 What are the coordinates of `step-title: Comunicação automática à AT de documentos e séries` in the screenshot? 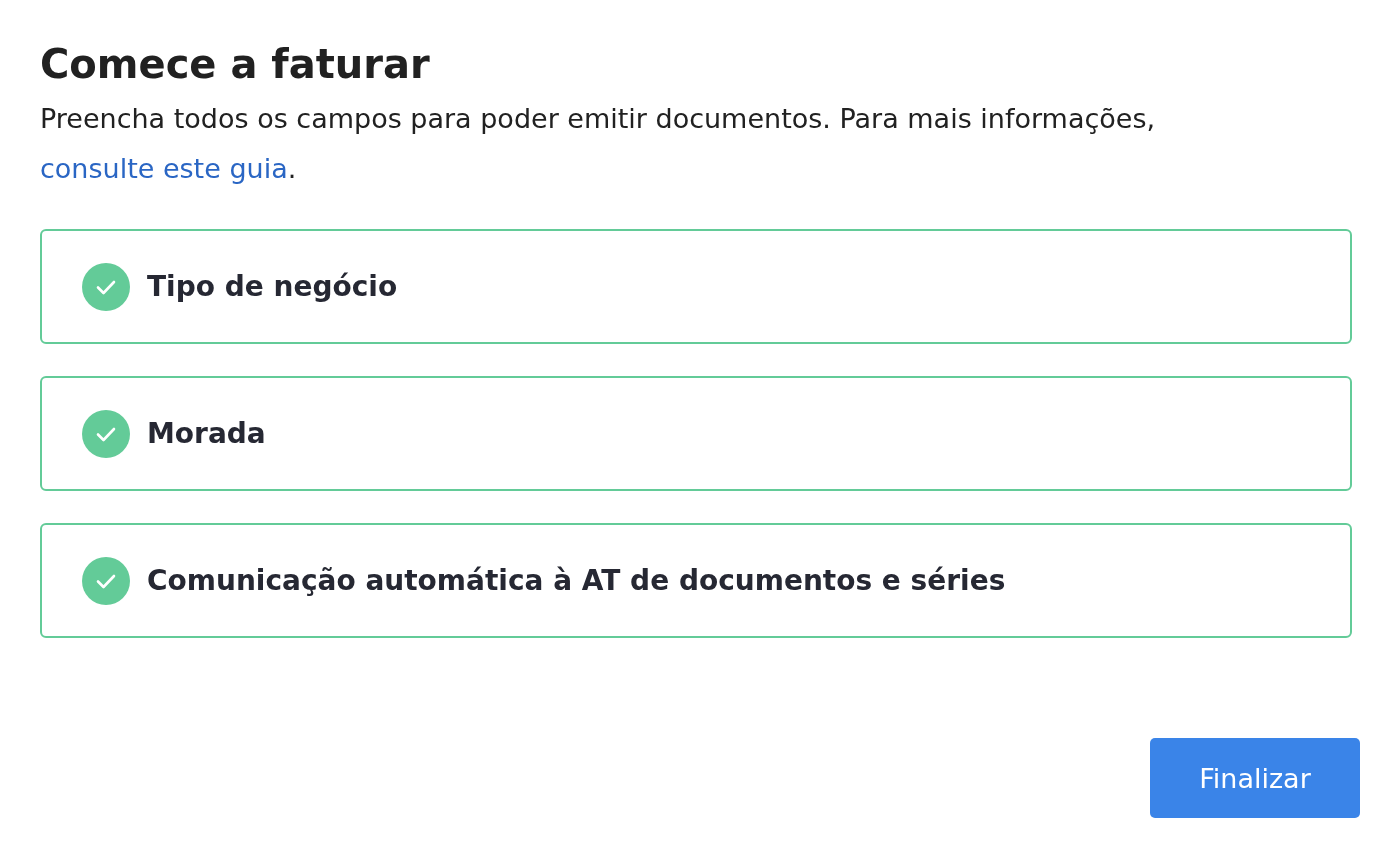 It's located at (576, 580).